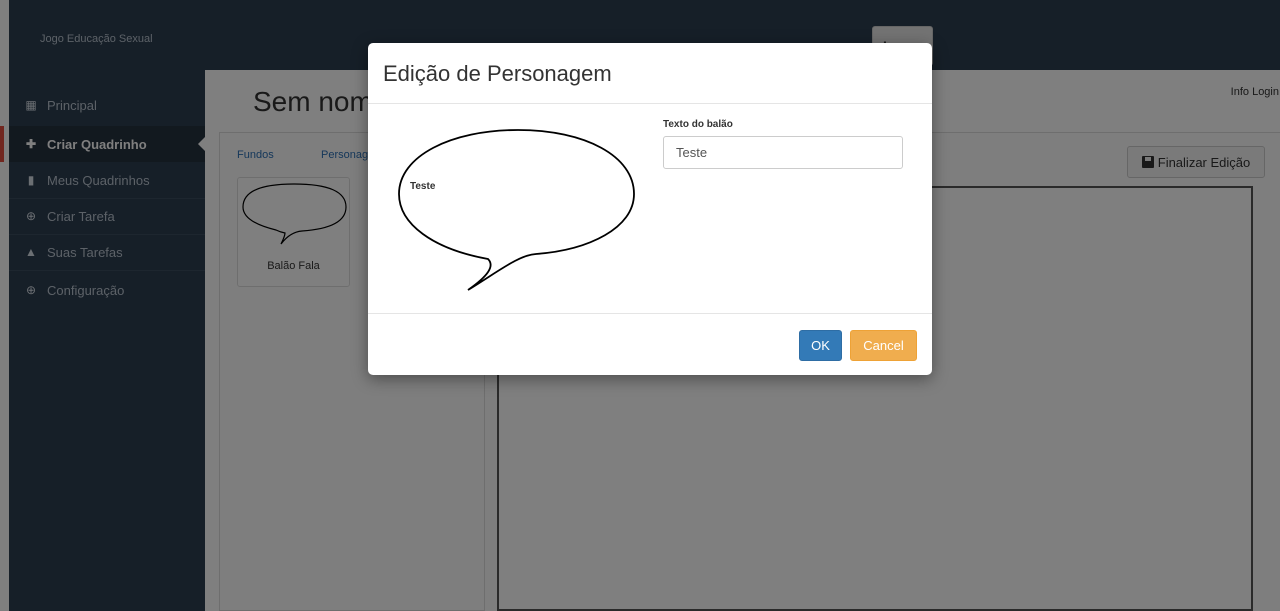 The height and width of the screenshot is (611, 1280). I want to click on modal-footer: OK Cancel, so click(650, 344).